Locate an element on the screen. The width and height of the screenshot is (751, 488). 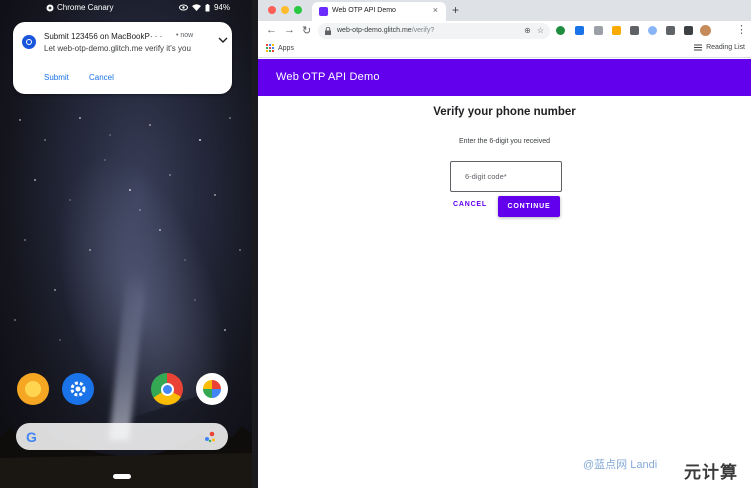
bookmark-star-icon: ☆ is located at coordinates (540, 30).